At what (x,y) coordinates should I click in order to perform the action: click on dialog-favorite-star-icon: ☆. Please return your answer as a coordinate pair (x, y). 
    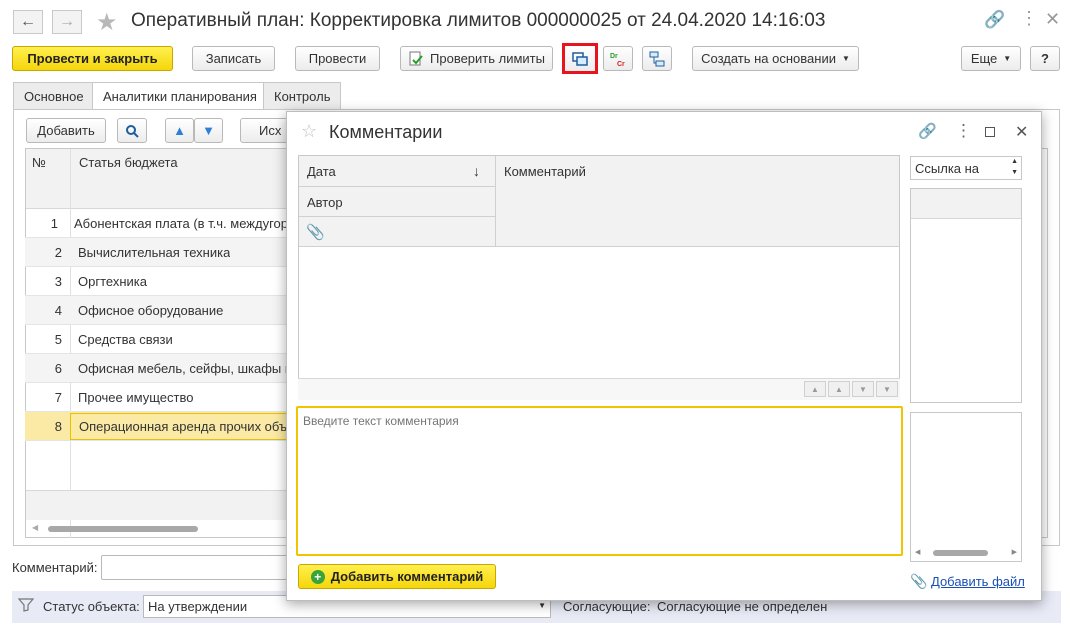
    Looking at the image, I should click on (309, 131).